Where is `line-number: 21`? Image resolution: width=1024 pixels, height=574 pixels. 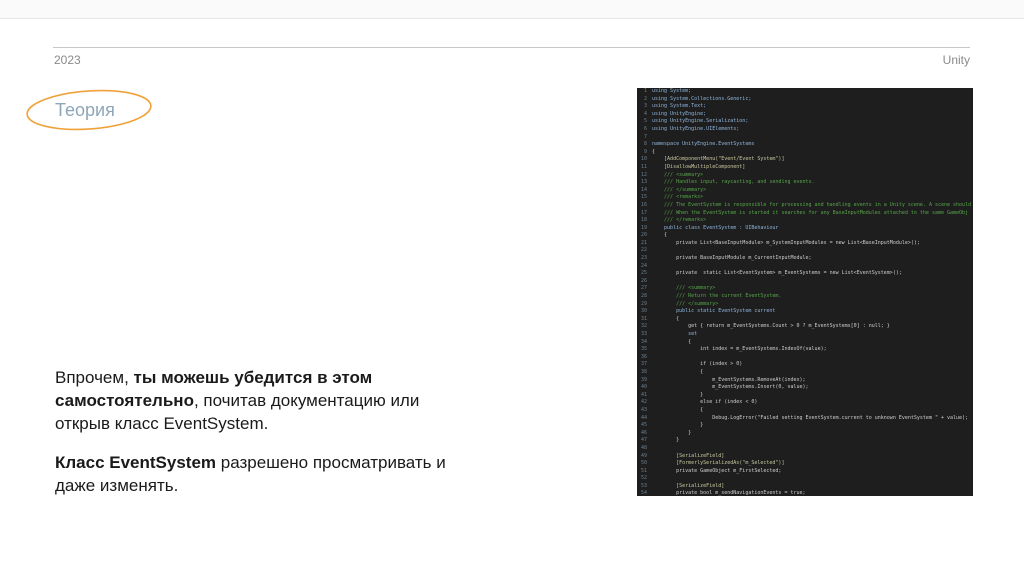 line-number: 21 is located at coordinates (643, 242).